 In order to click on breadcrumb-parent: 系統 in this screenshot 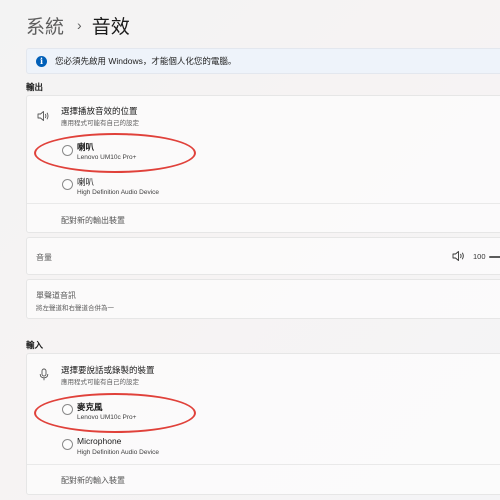, I will do `click(45, 25)`.